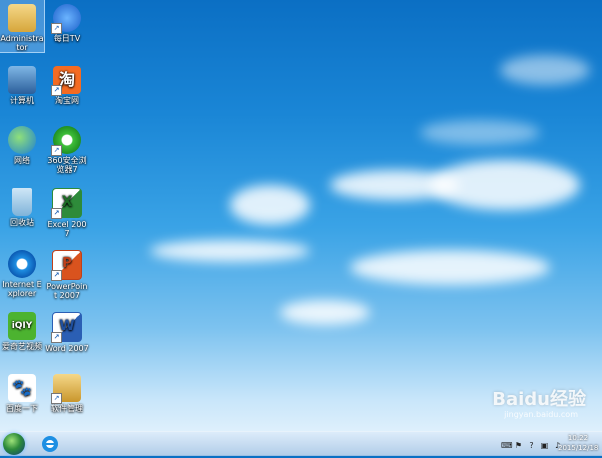  What do you see at coordinates (578, 443) in the screenshot?
I see `clock: 10:22 2015/12/18` at bounding box center [578, 443].